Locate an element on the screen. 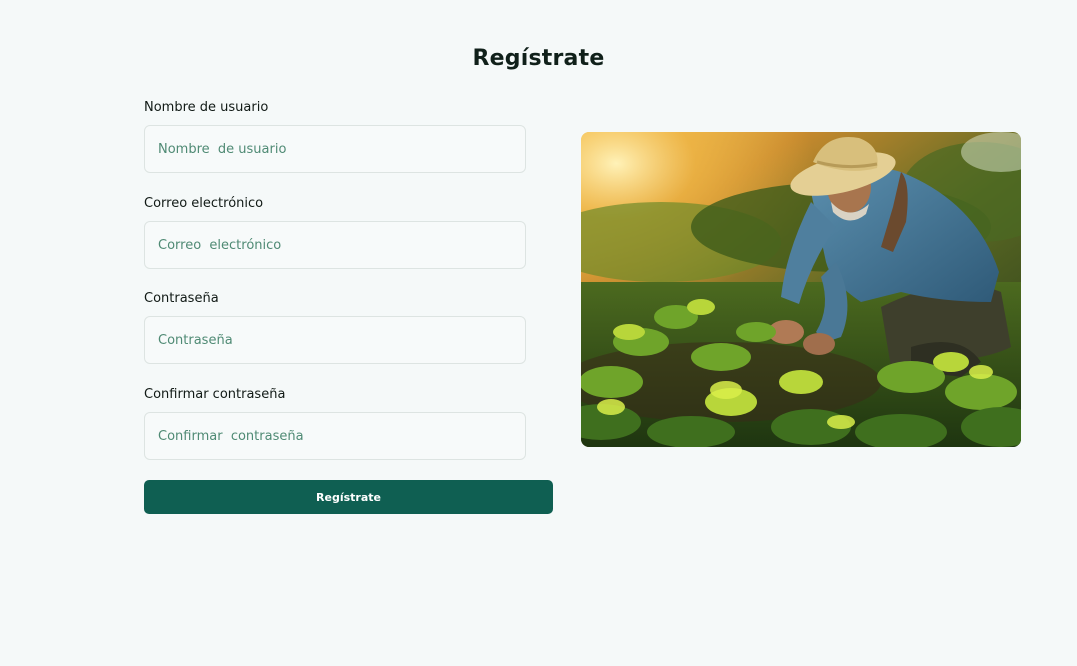  confirm-password-label: Confirmar contraseña is located at coordinates (215, 394).